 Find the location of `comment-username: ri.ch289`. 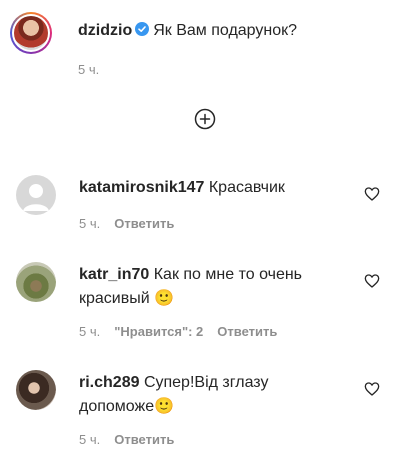

comment-username: ri.ch289 is located at coordinates (109, 382).